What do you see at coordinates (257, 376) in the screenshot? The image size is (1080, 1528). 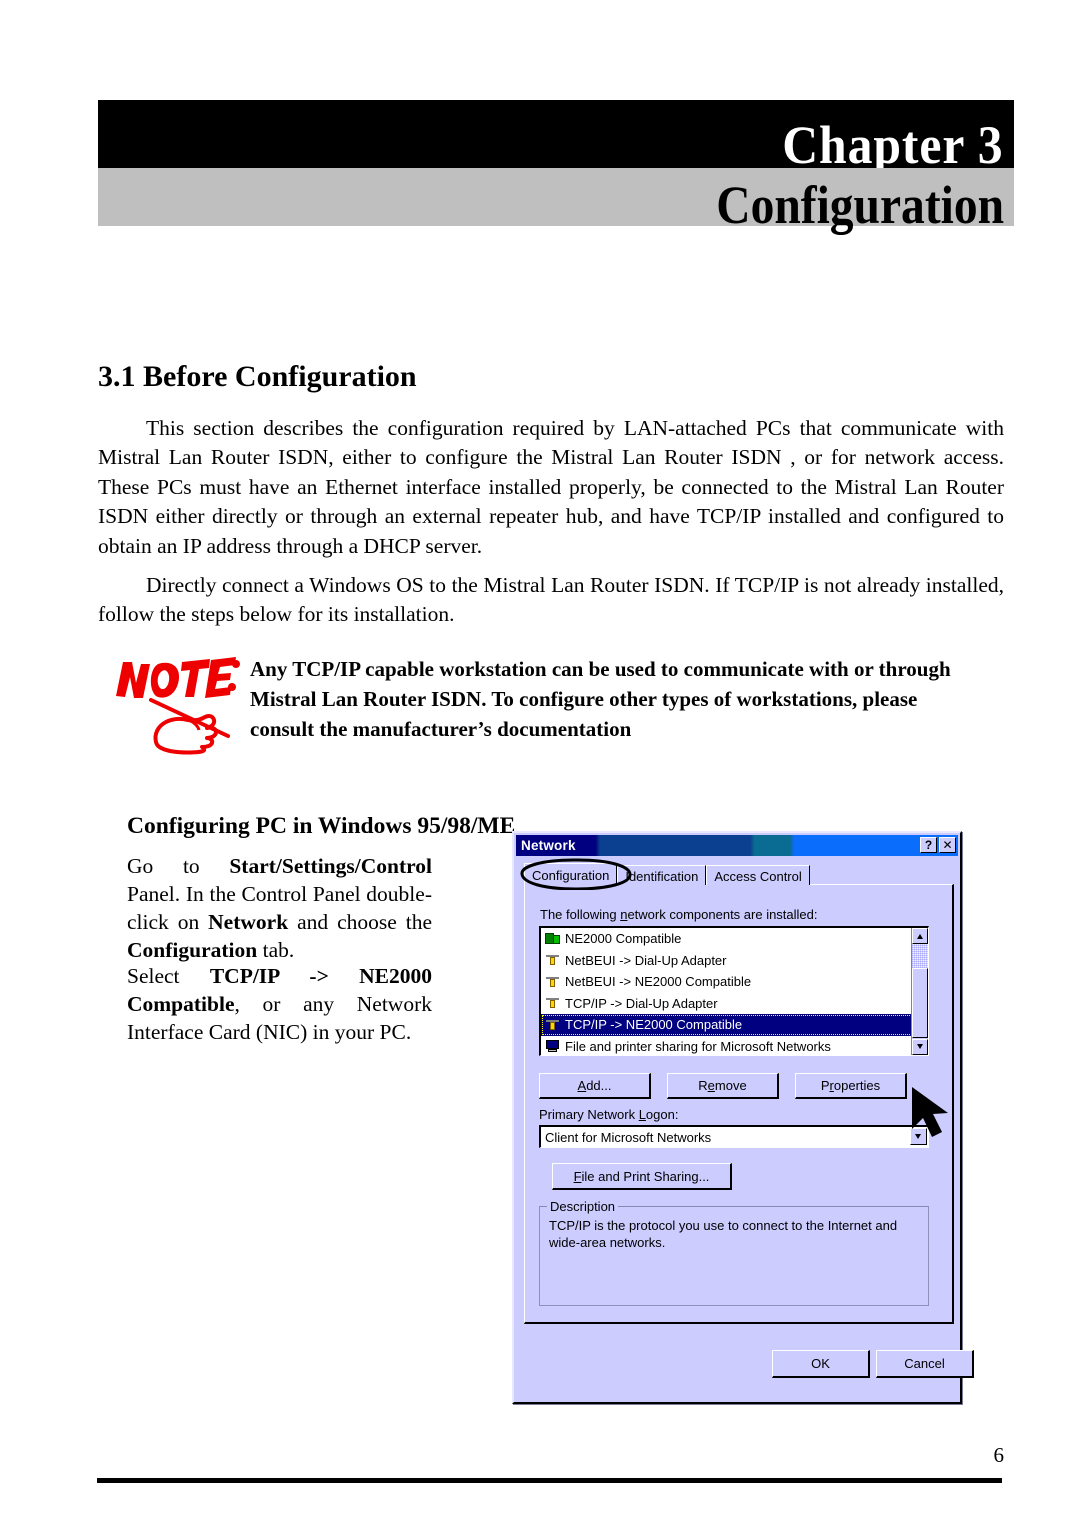 I see `section-heading: 3.1 Before Configuration` at bounding box center [257, 376].